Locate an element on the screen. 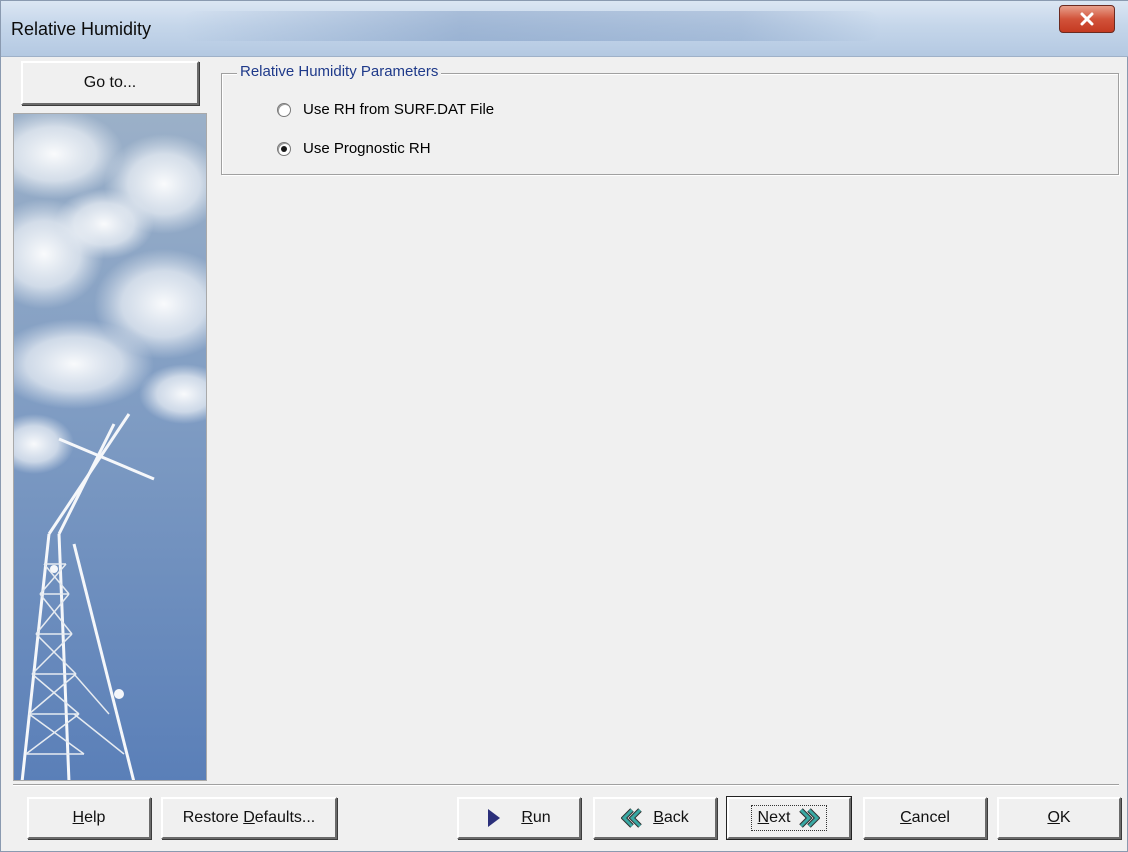 The image size is (1128, 852). close-icon is located at coordinates (1087, 19).